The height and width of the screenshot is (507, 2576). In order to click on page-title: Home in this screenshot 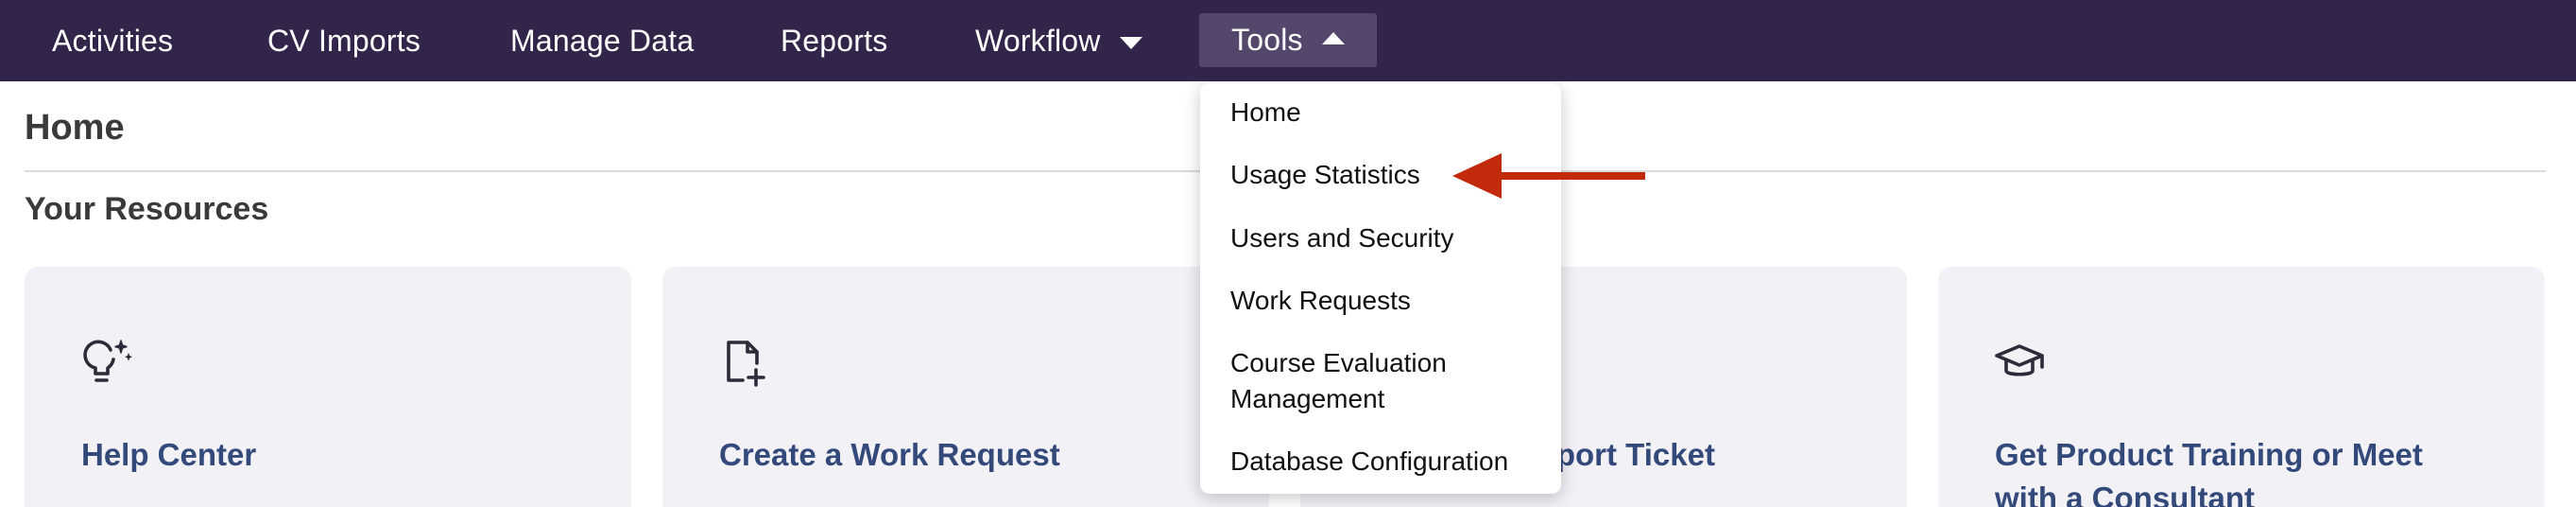, I will do `click(75, 128)`.